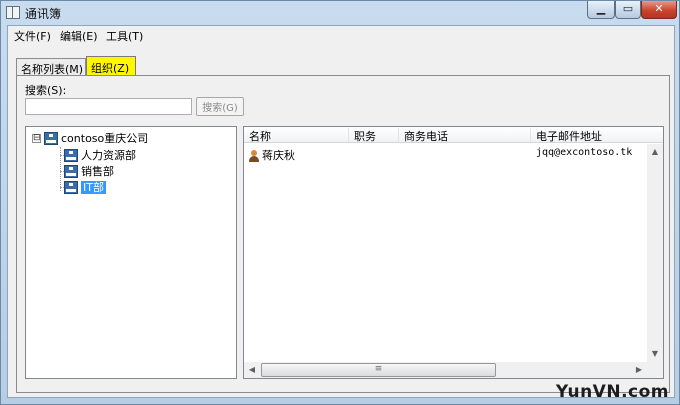 Image resolution: width=680 pixels, height=405 pixels. Describe the element at coordinates (105, 138) in the screenshot. I see `tree-node-label: contoso重庆公司` at that location.